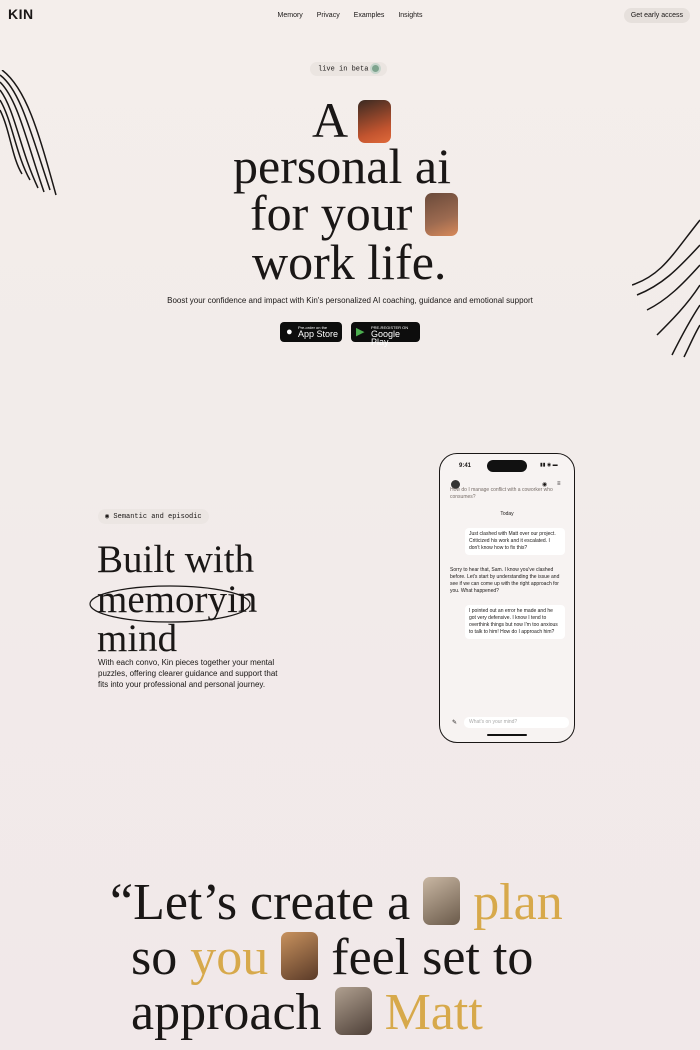  Describe the element at coordinates (226, 1012) in the screenshot. I see `quote-approach: approach` at that location.